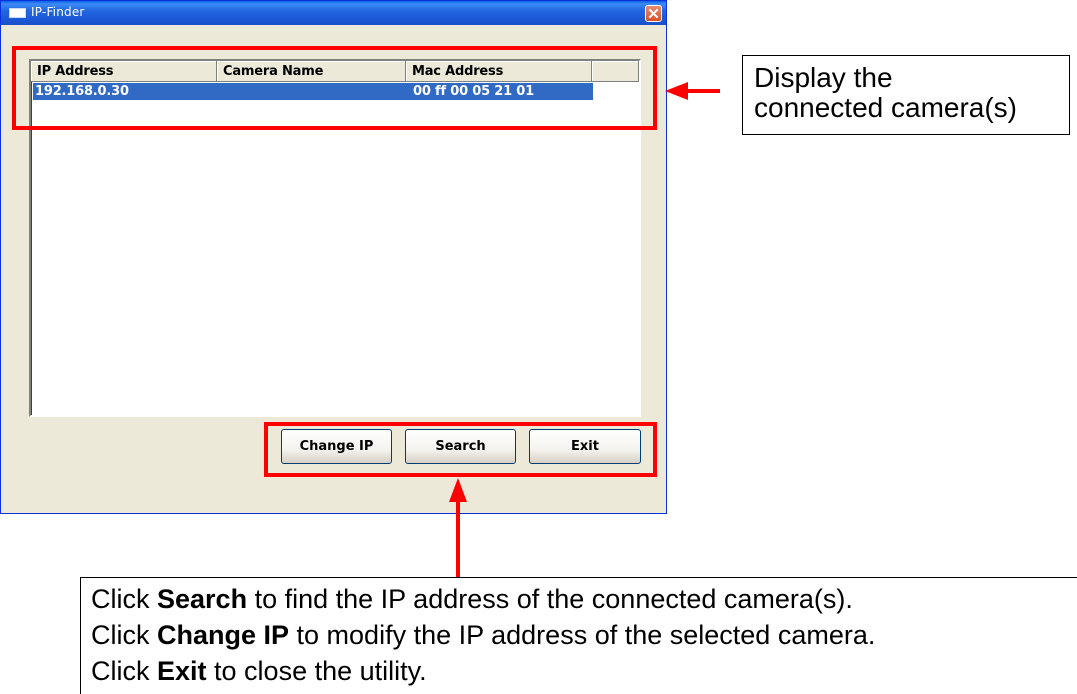 The width and height of the screenshot is (1077, 694). I want to click on list-callout: Display the connected camera(s), so click(906, 95).